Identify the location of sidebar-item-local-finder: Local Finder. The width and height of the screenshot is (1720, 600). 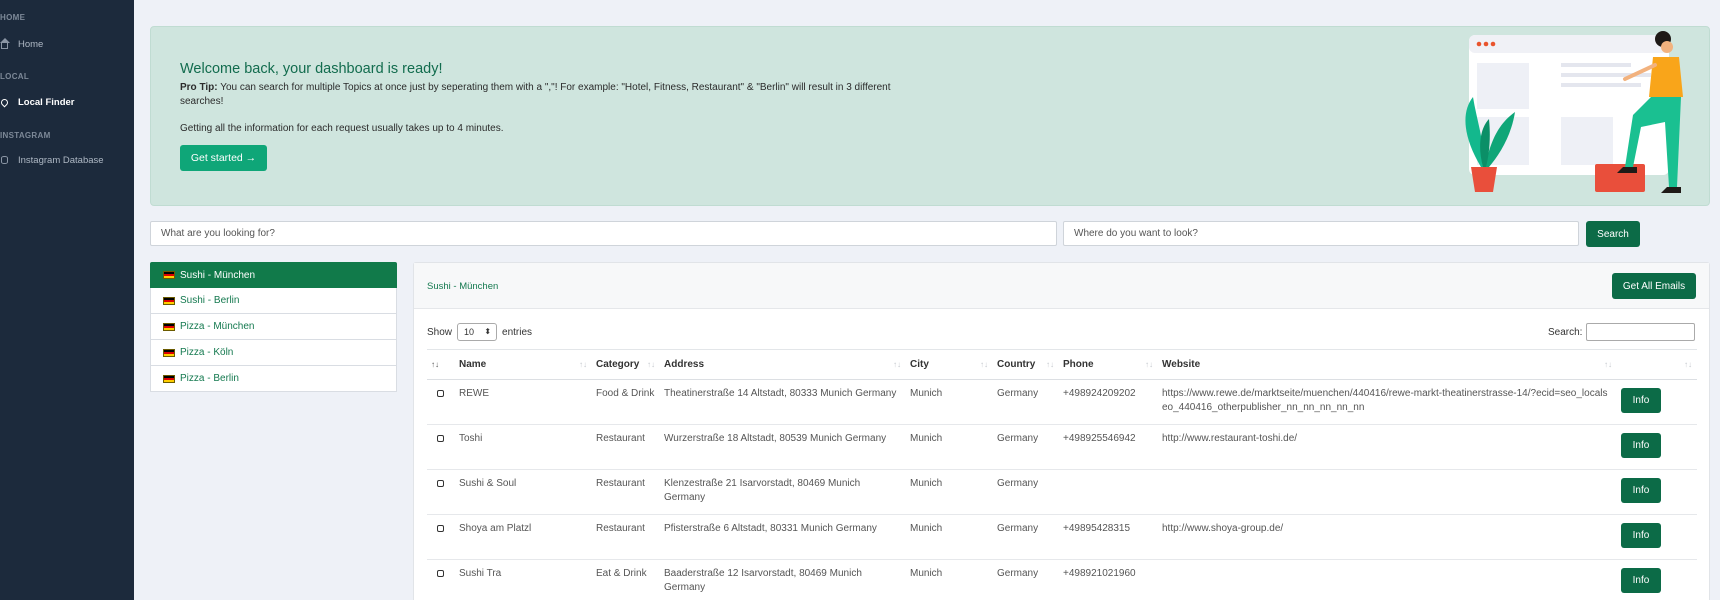
(67, 102).